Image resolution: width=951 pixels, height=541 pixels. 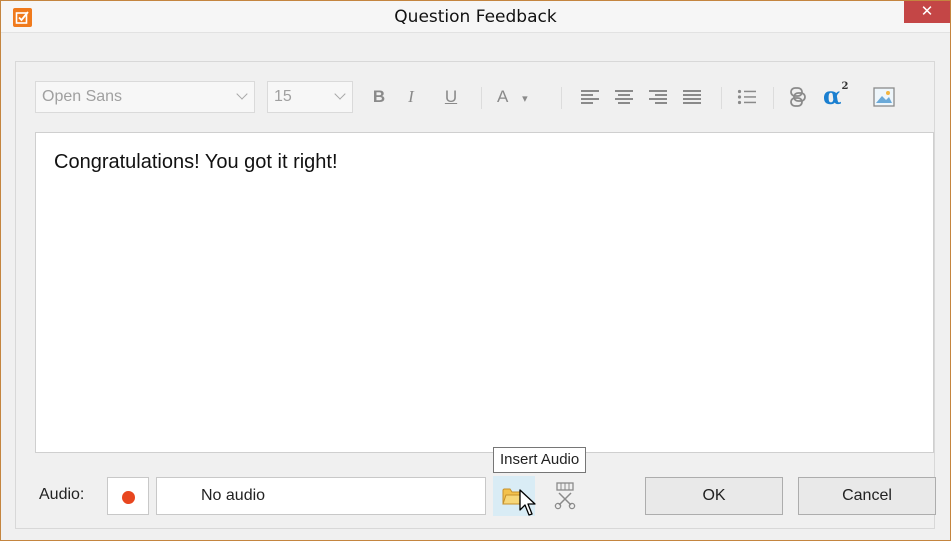 What do you see at coordinates (845, 86) in the screenshot?
I see `formula-superscript: 2` at bounding box center [845, 86].